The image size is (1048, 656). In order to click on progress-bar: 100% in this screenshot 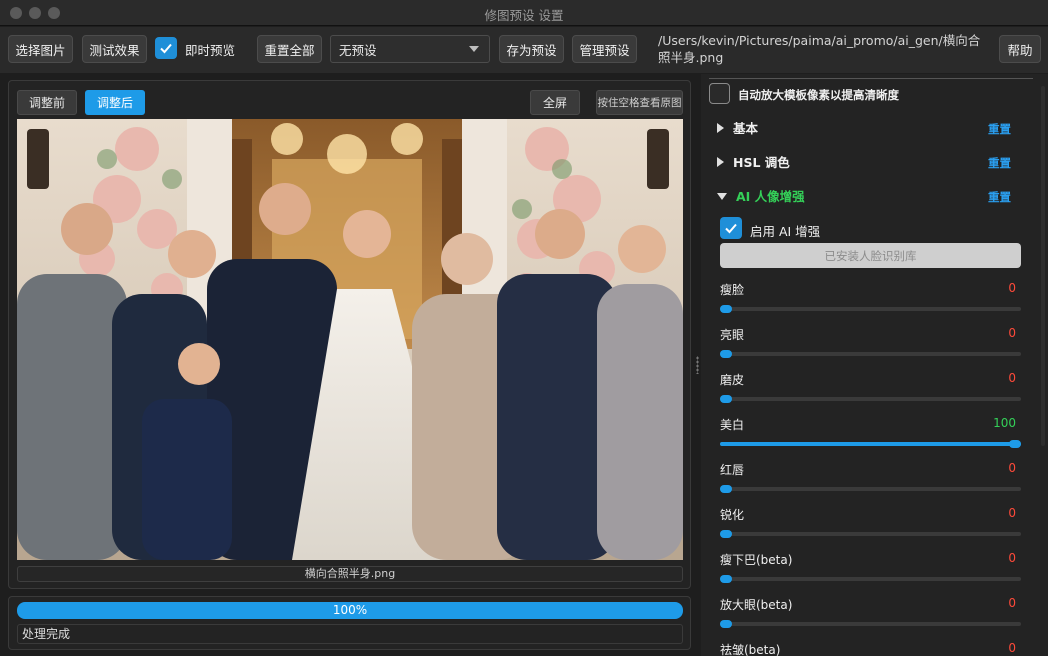, I will do `click(350, 610)`.